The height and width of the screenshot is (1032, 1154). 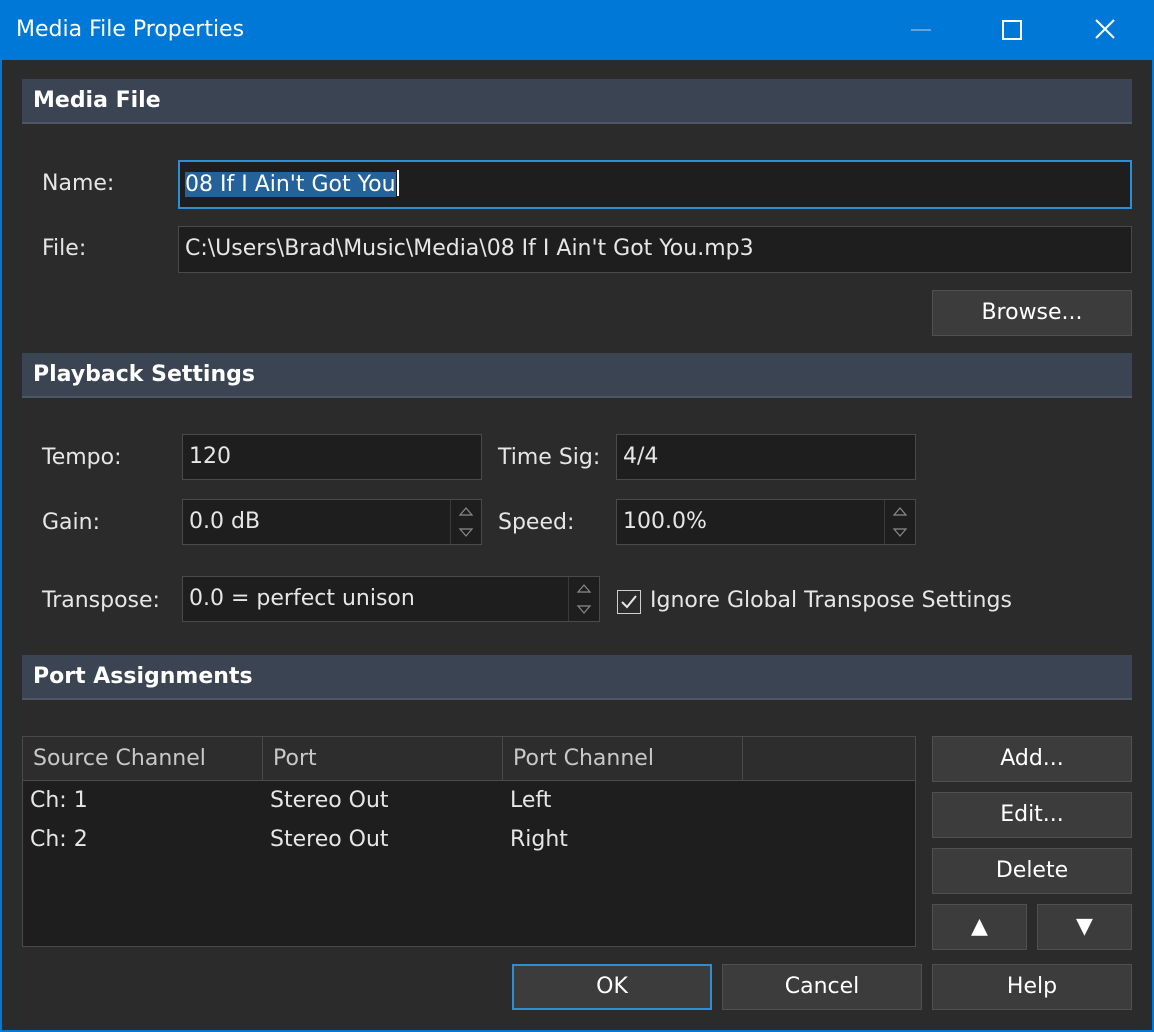 I want to click on delete-button: Delete, so click(x=1032, y=871).